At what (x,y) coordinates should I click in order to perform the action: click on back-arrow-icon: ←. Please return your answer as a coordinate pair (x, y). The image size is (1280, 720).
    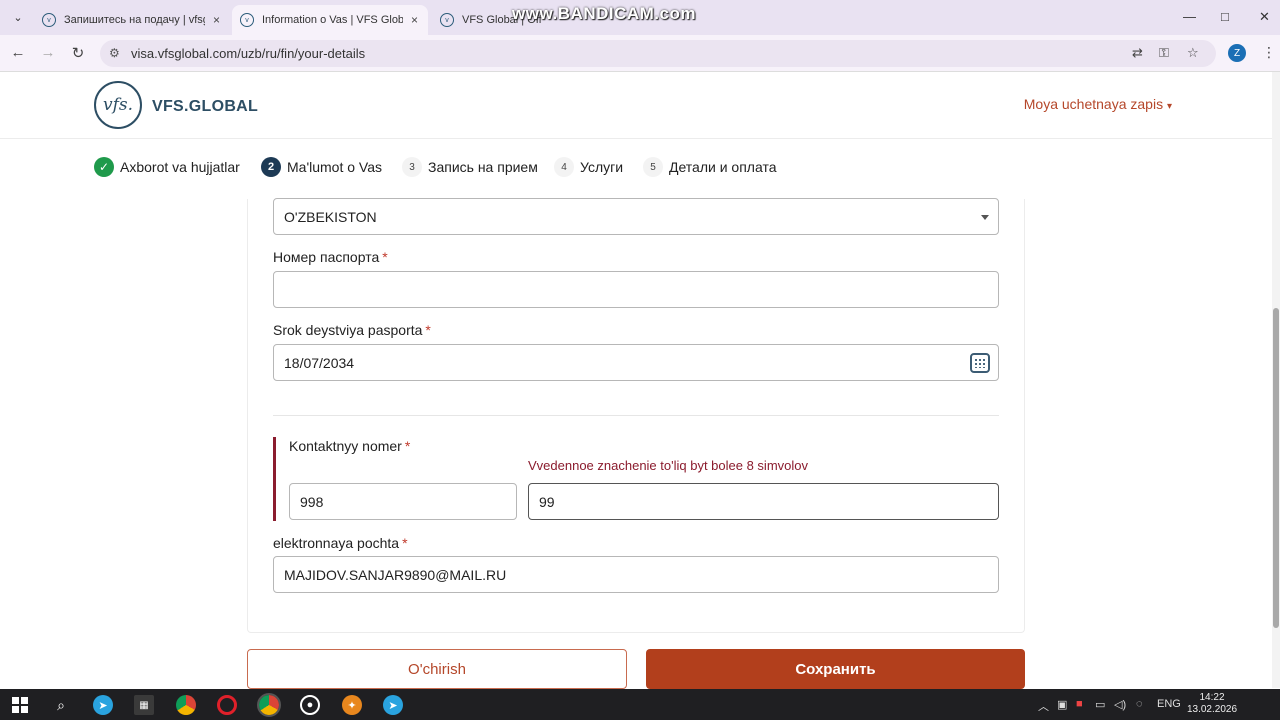
    Looking at the image, I should click on (18, 52).